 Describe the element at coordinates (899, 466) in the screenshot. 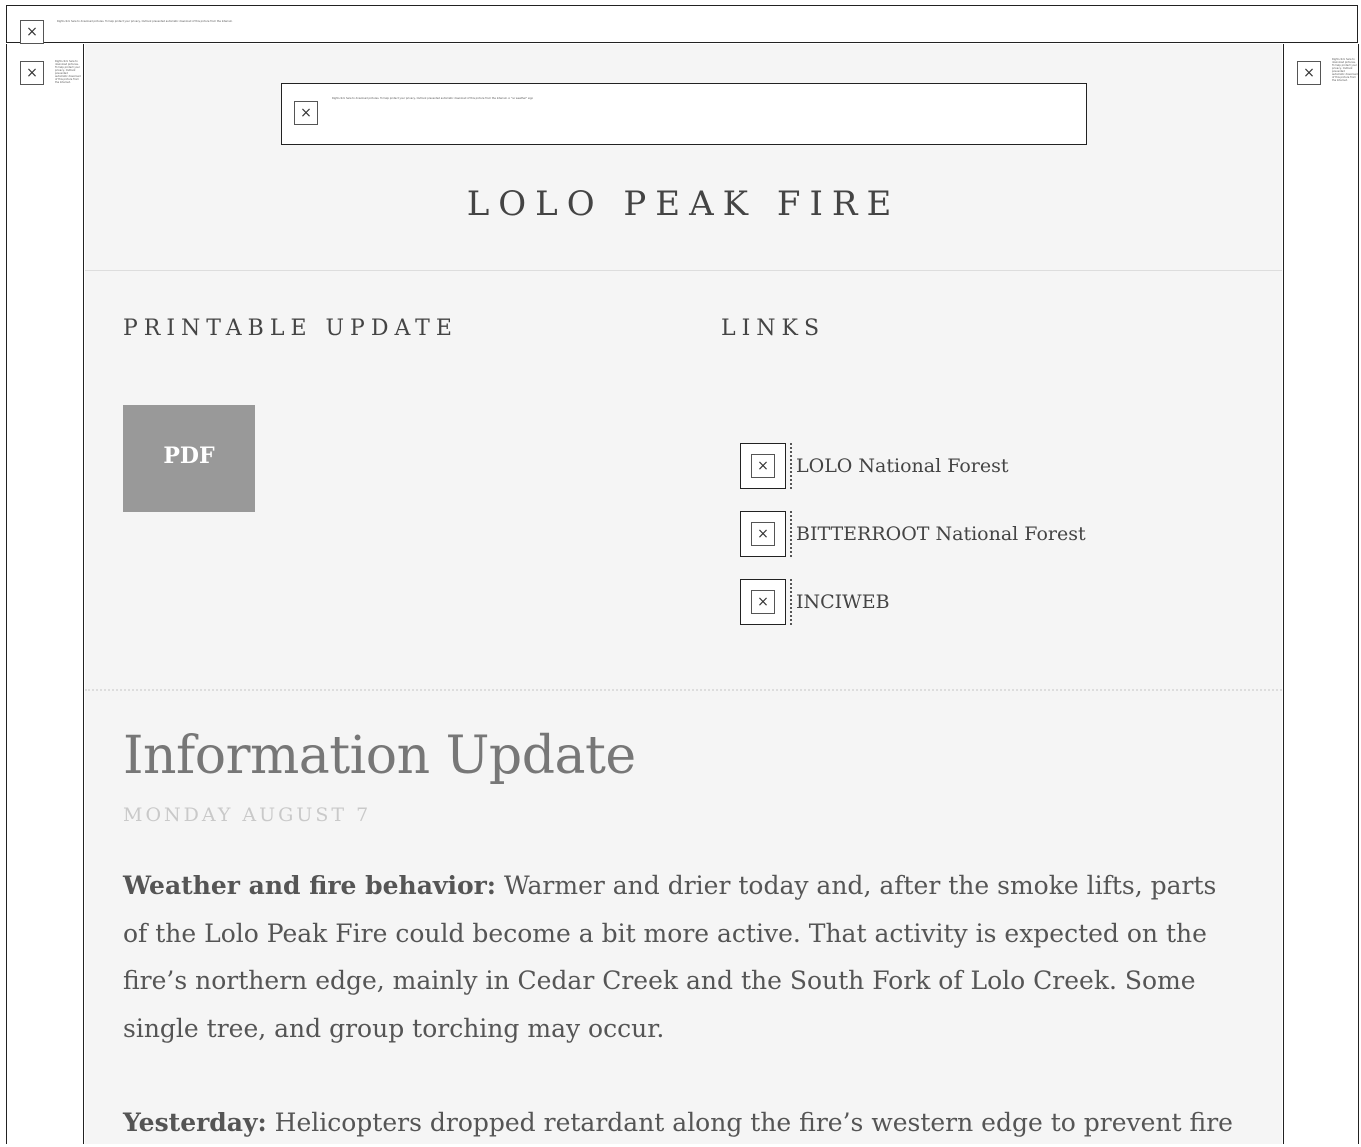

I see `link-label: LOLO National Forest` at that location.